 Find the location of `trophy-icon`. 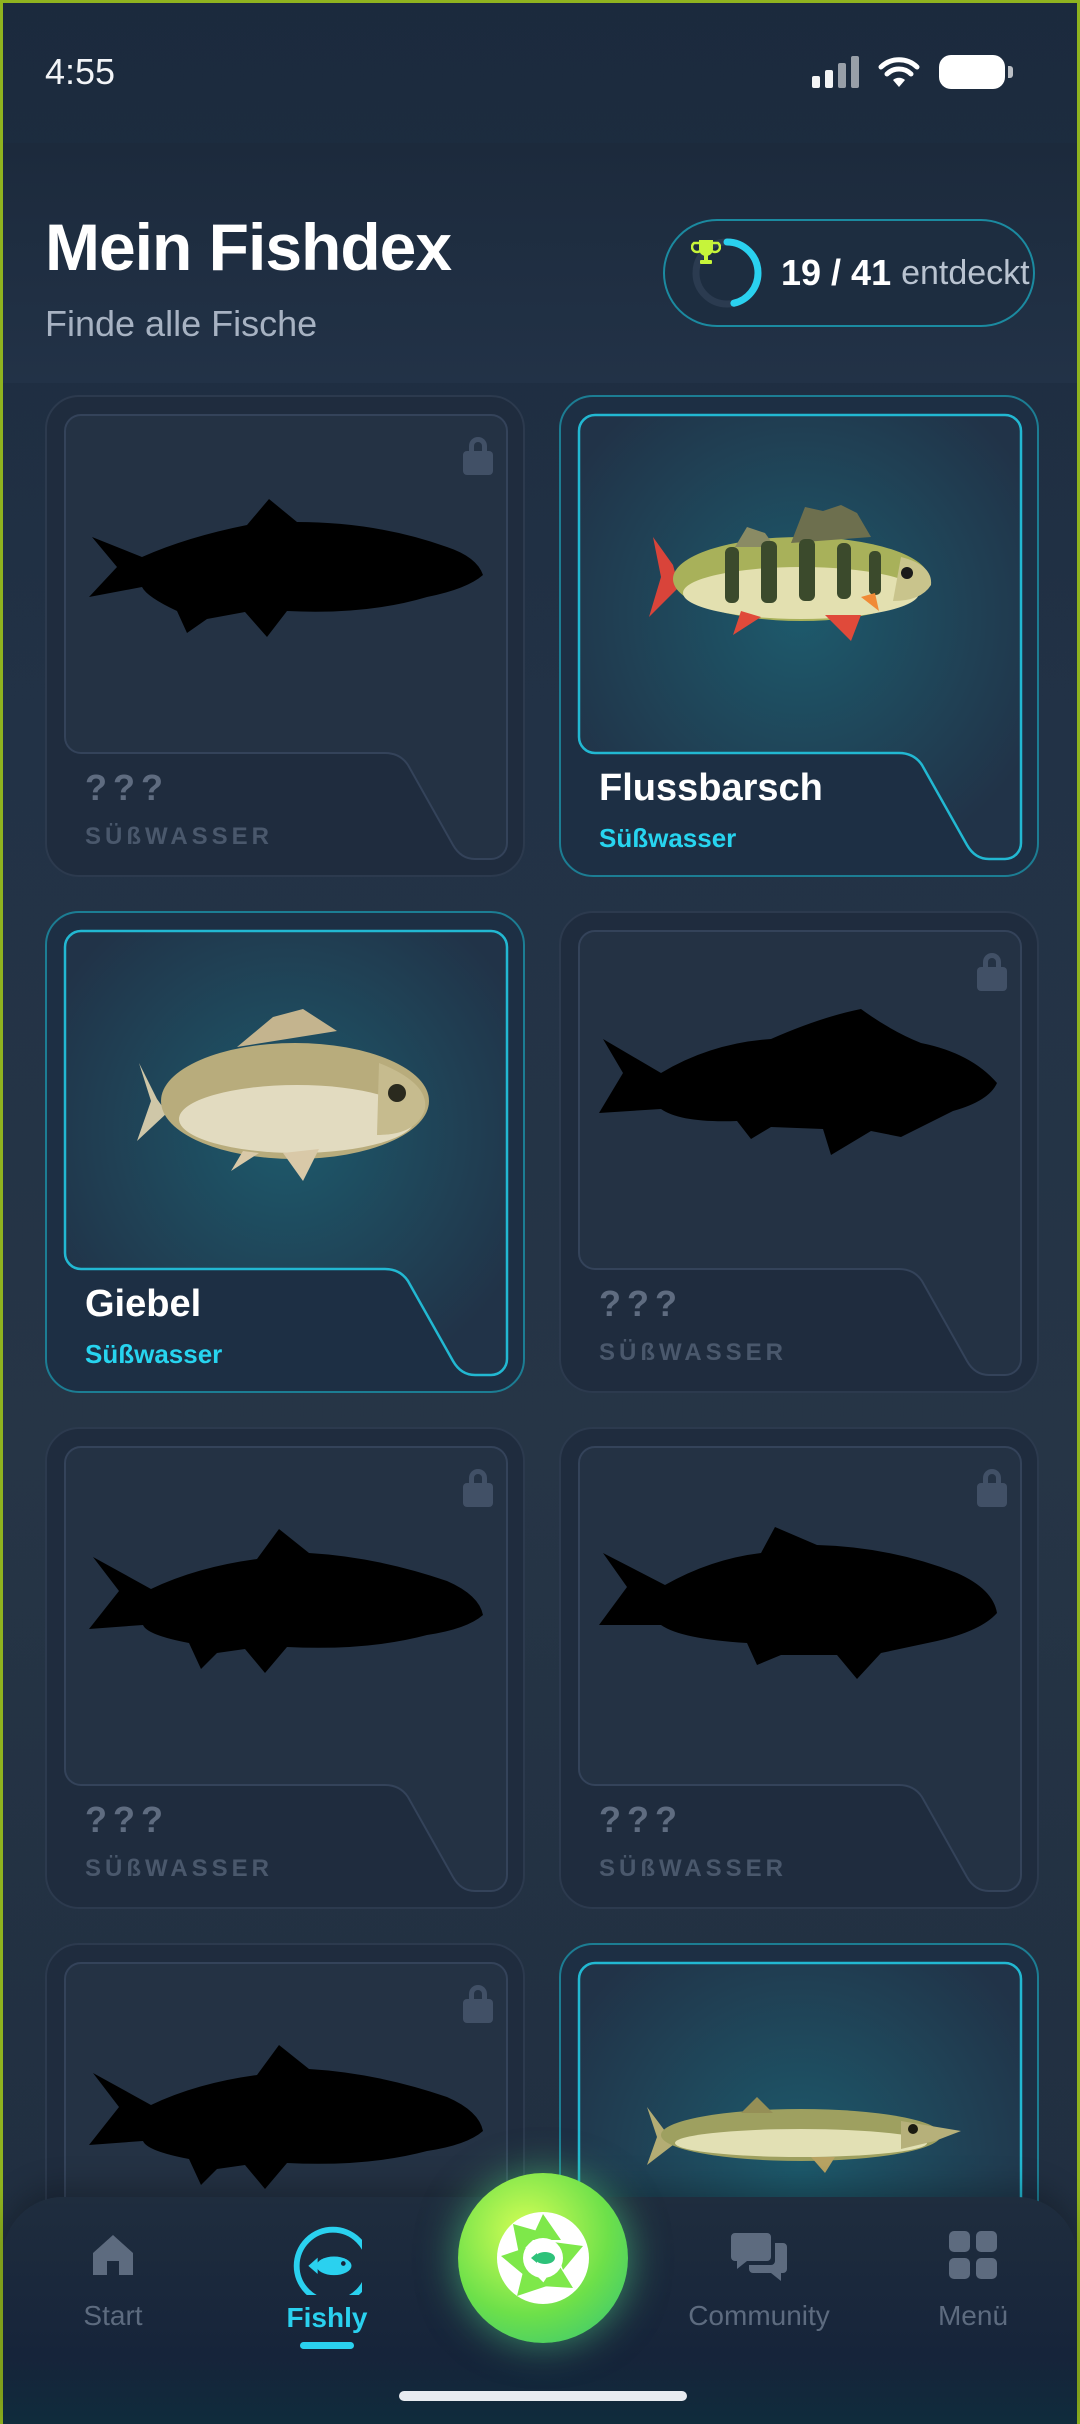

trophy-icon is located at coordinates (727, 273).